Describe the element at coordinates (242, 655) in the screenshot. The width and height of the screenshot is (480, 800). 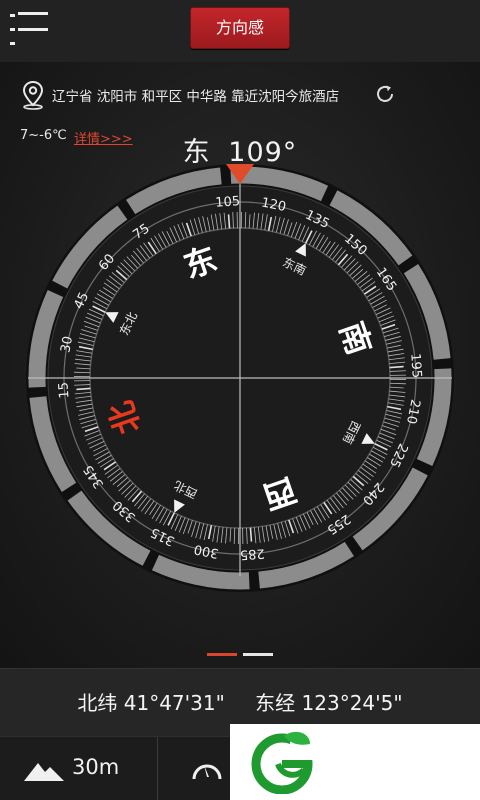
I see `page-indicator` at that location.